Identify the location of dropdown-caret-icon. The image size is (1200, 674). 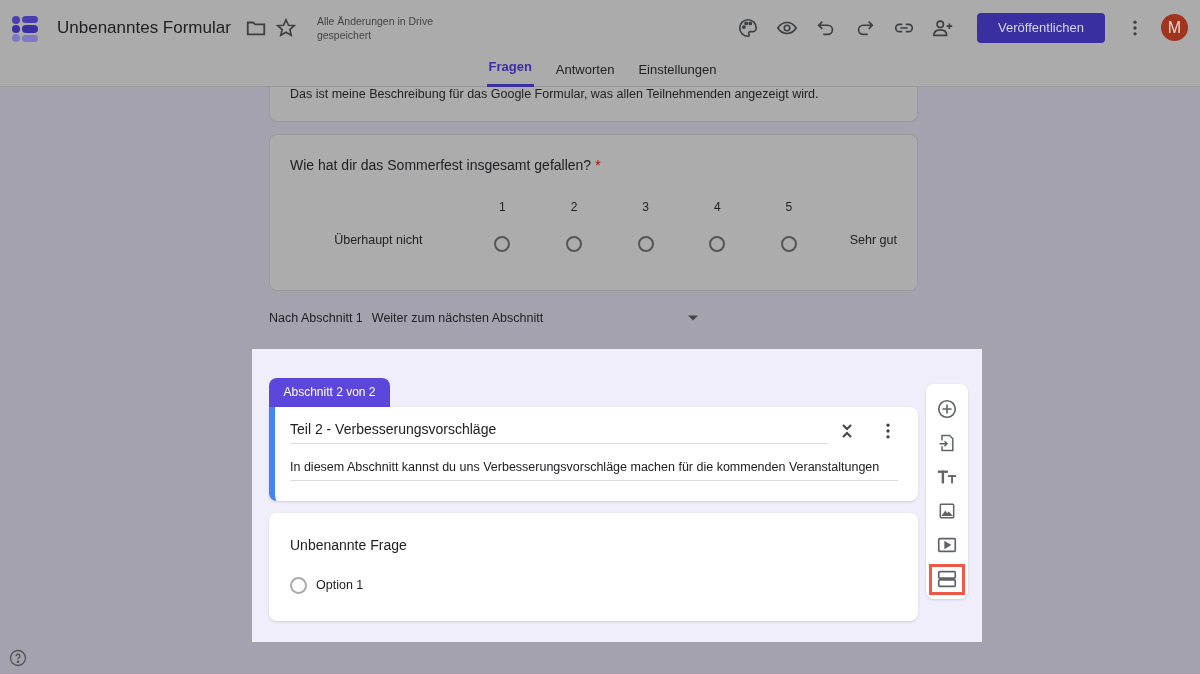
(692, 318).